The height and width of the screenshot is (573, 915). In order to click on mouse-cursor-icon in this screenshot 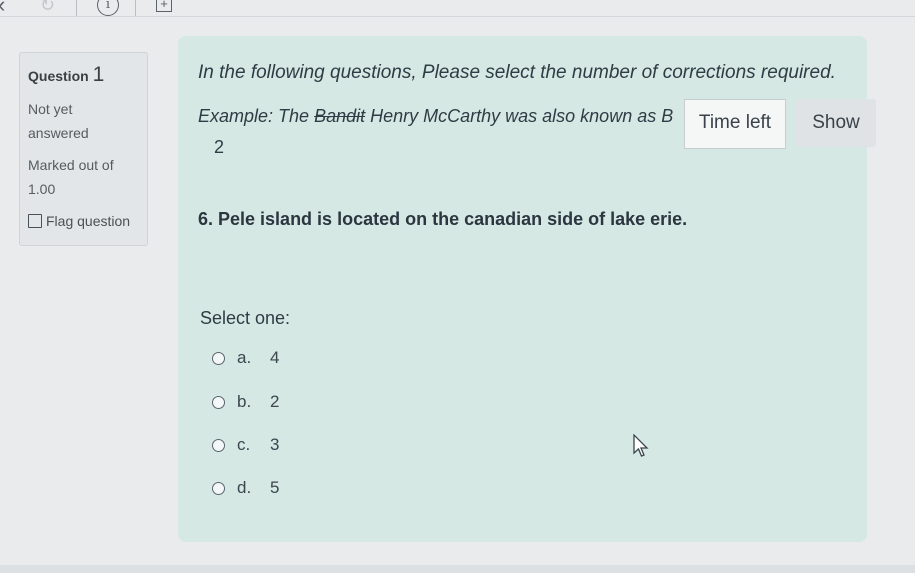, I will do `click(641, 445)`.